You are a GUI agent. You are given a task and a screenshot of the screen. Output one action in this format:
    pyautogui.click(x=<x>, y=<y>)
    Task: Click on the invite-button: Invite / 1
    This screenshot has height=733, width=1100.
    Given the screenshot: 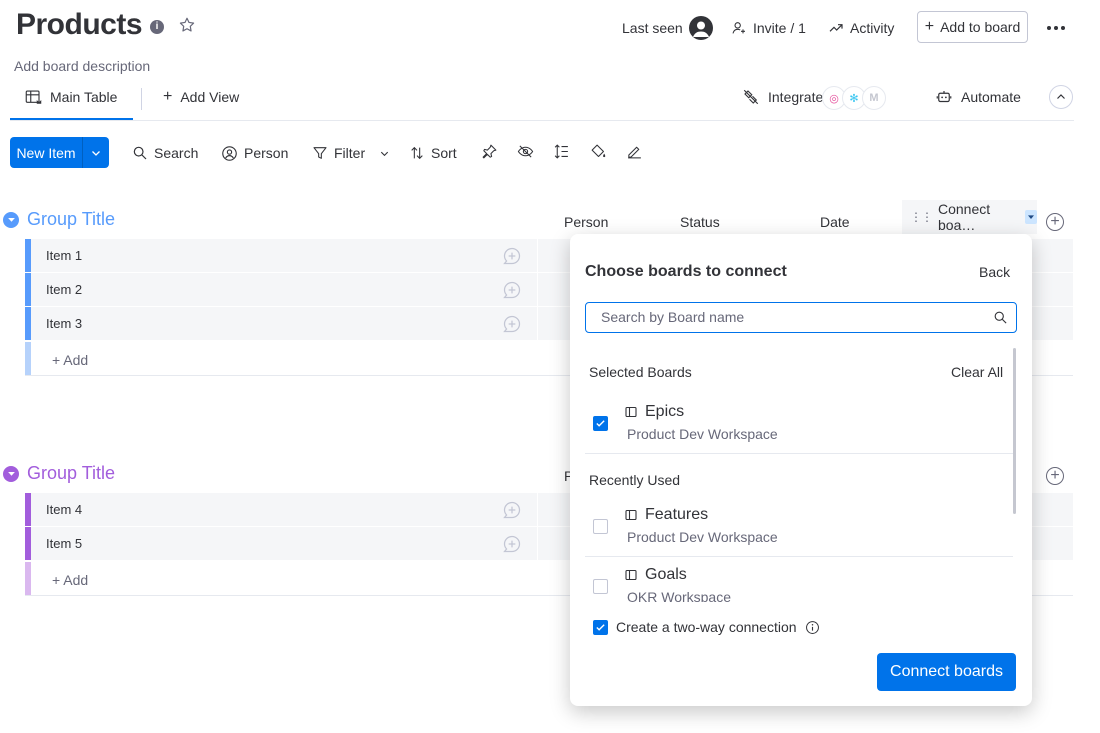 What is the action you would take?
    pyautogui.click(x=768, y=28)
    